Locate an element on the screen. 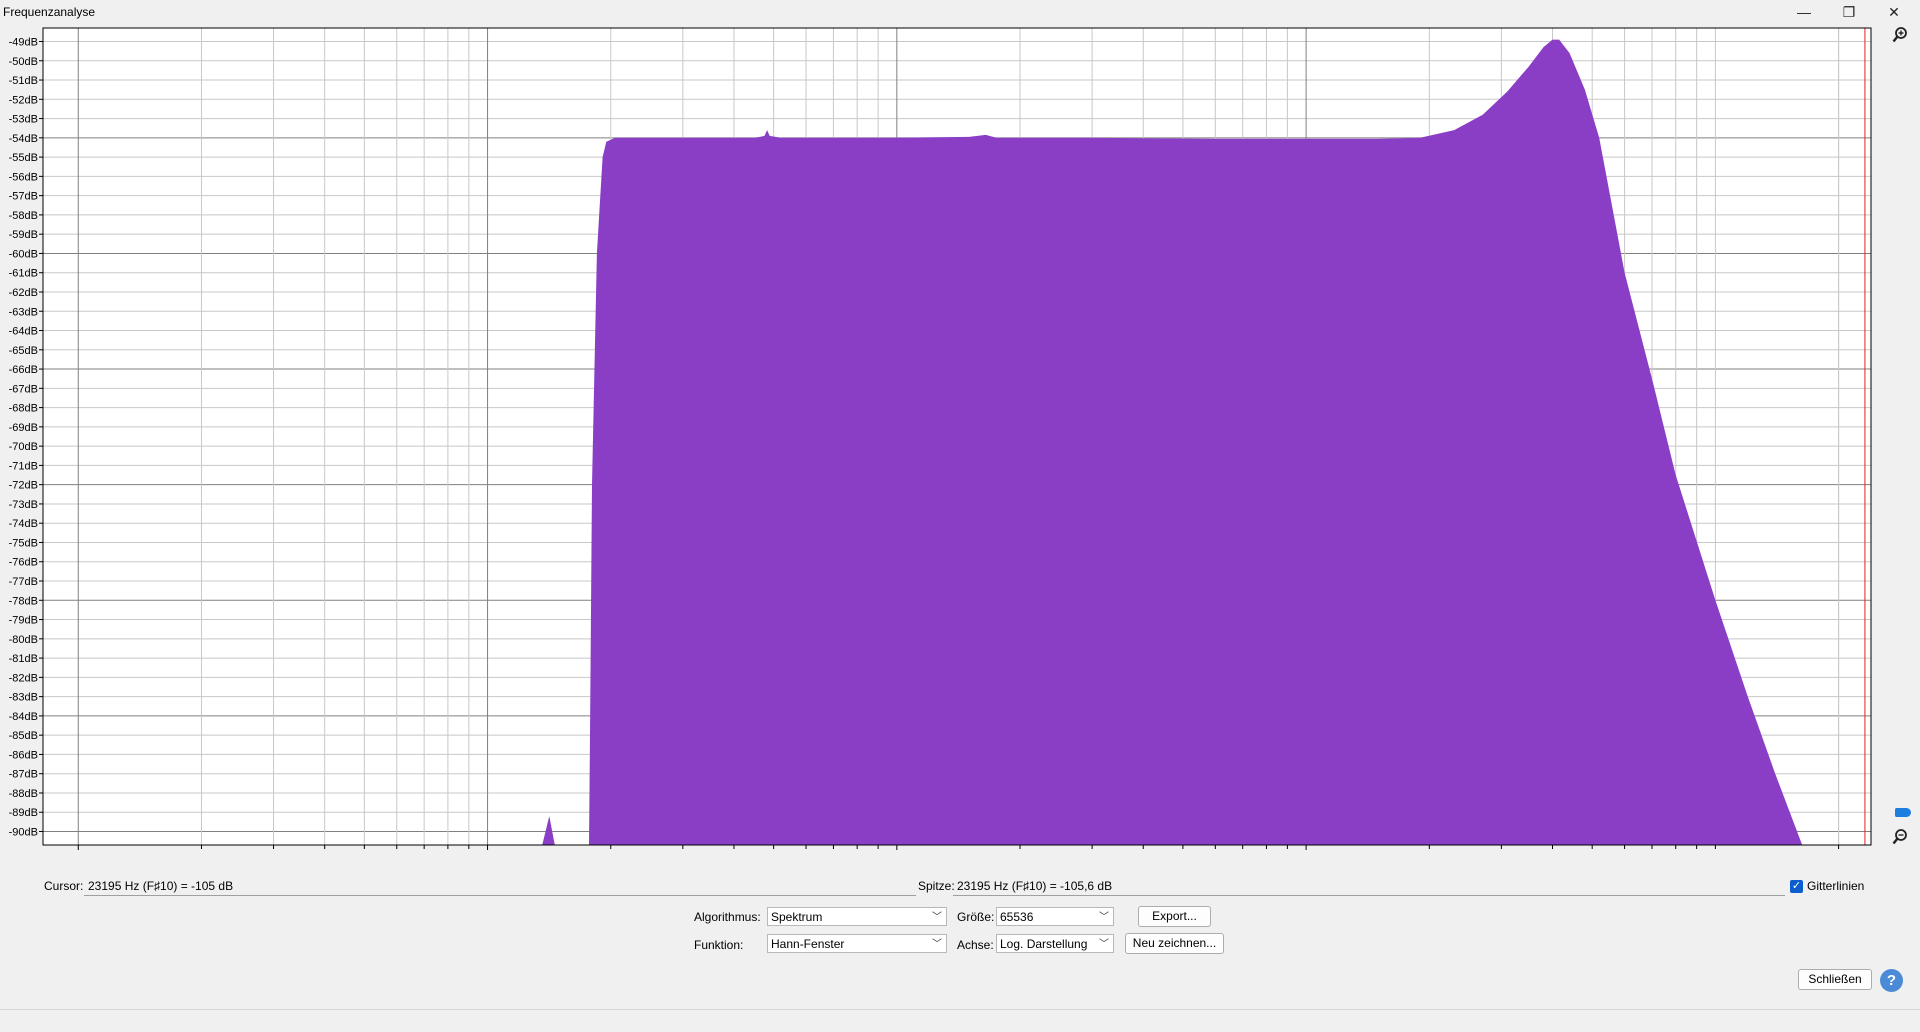 Image resolution: width=1920 pixels, height=1032 pixels. y-tick-label: -73dB is located at coordinates (23, 505).